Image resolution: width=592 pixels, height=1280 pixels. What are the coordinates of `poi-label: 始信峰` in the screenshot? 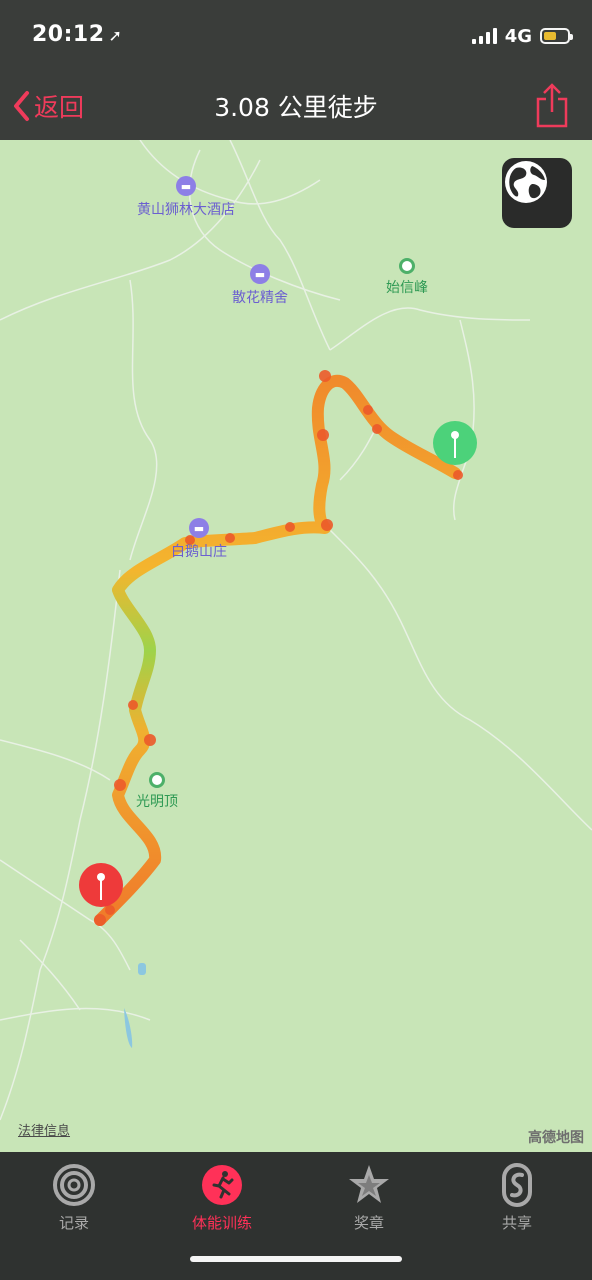 It's located at (407, 288).